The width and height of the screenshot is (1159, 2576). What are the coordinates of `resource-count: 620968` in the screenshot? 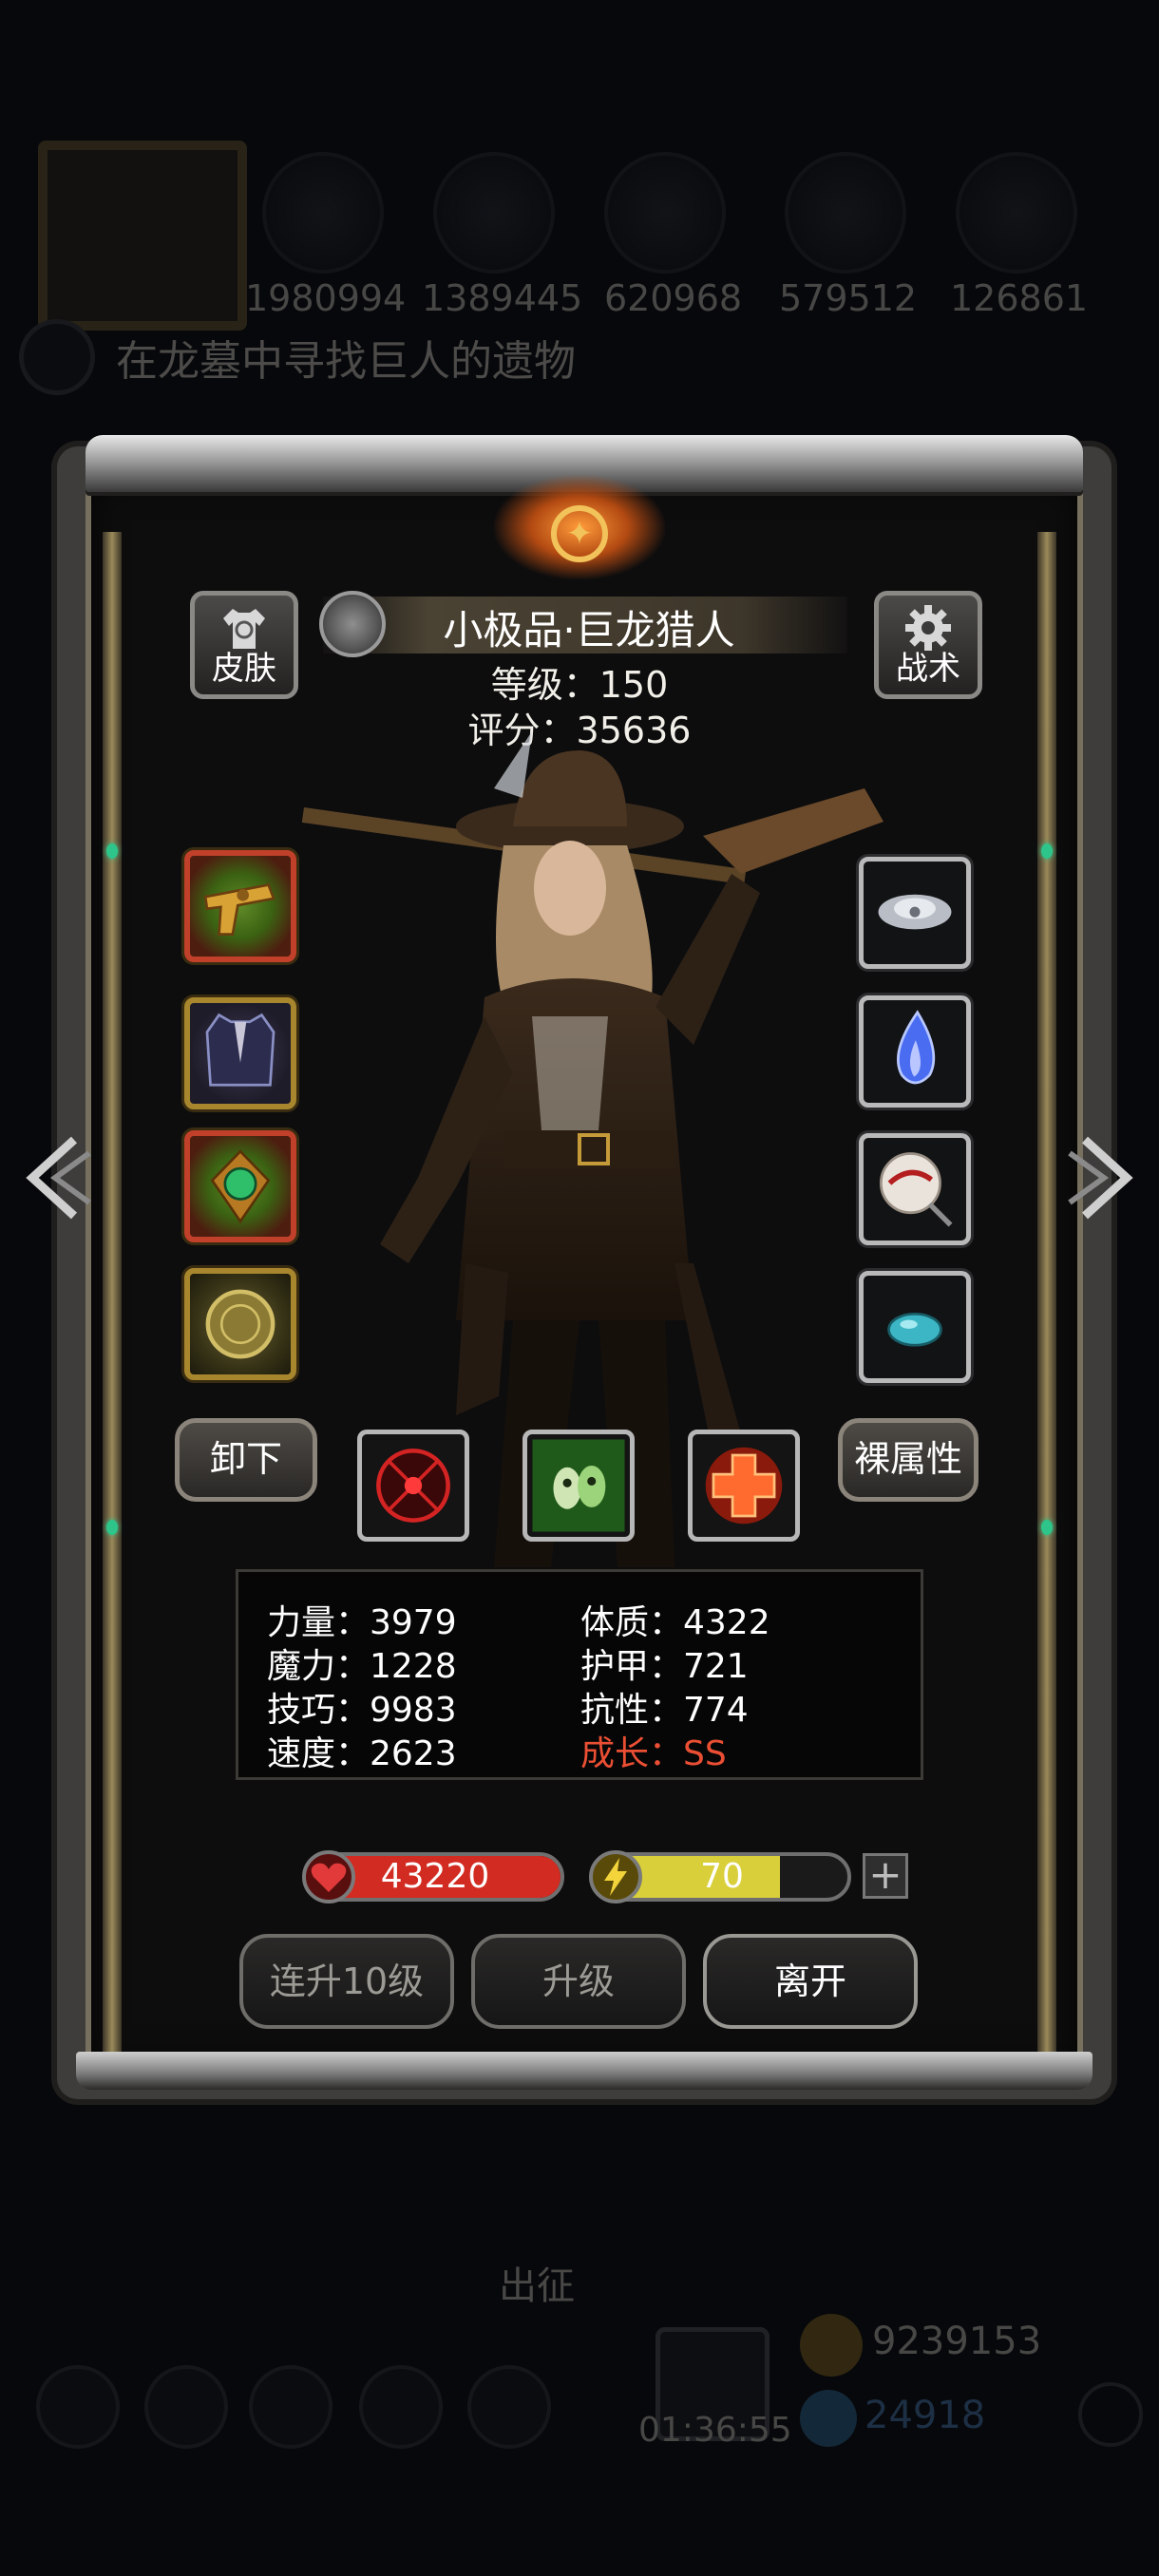 It's located at (673, 298).